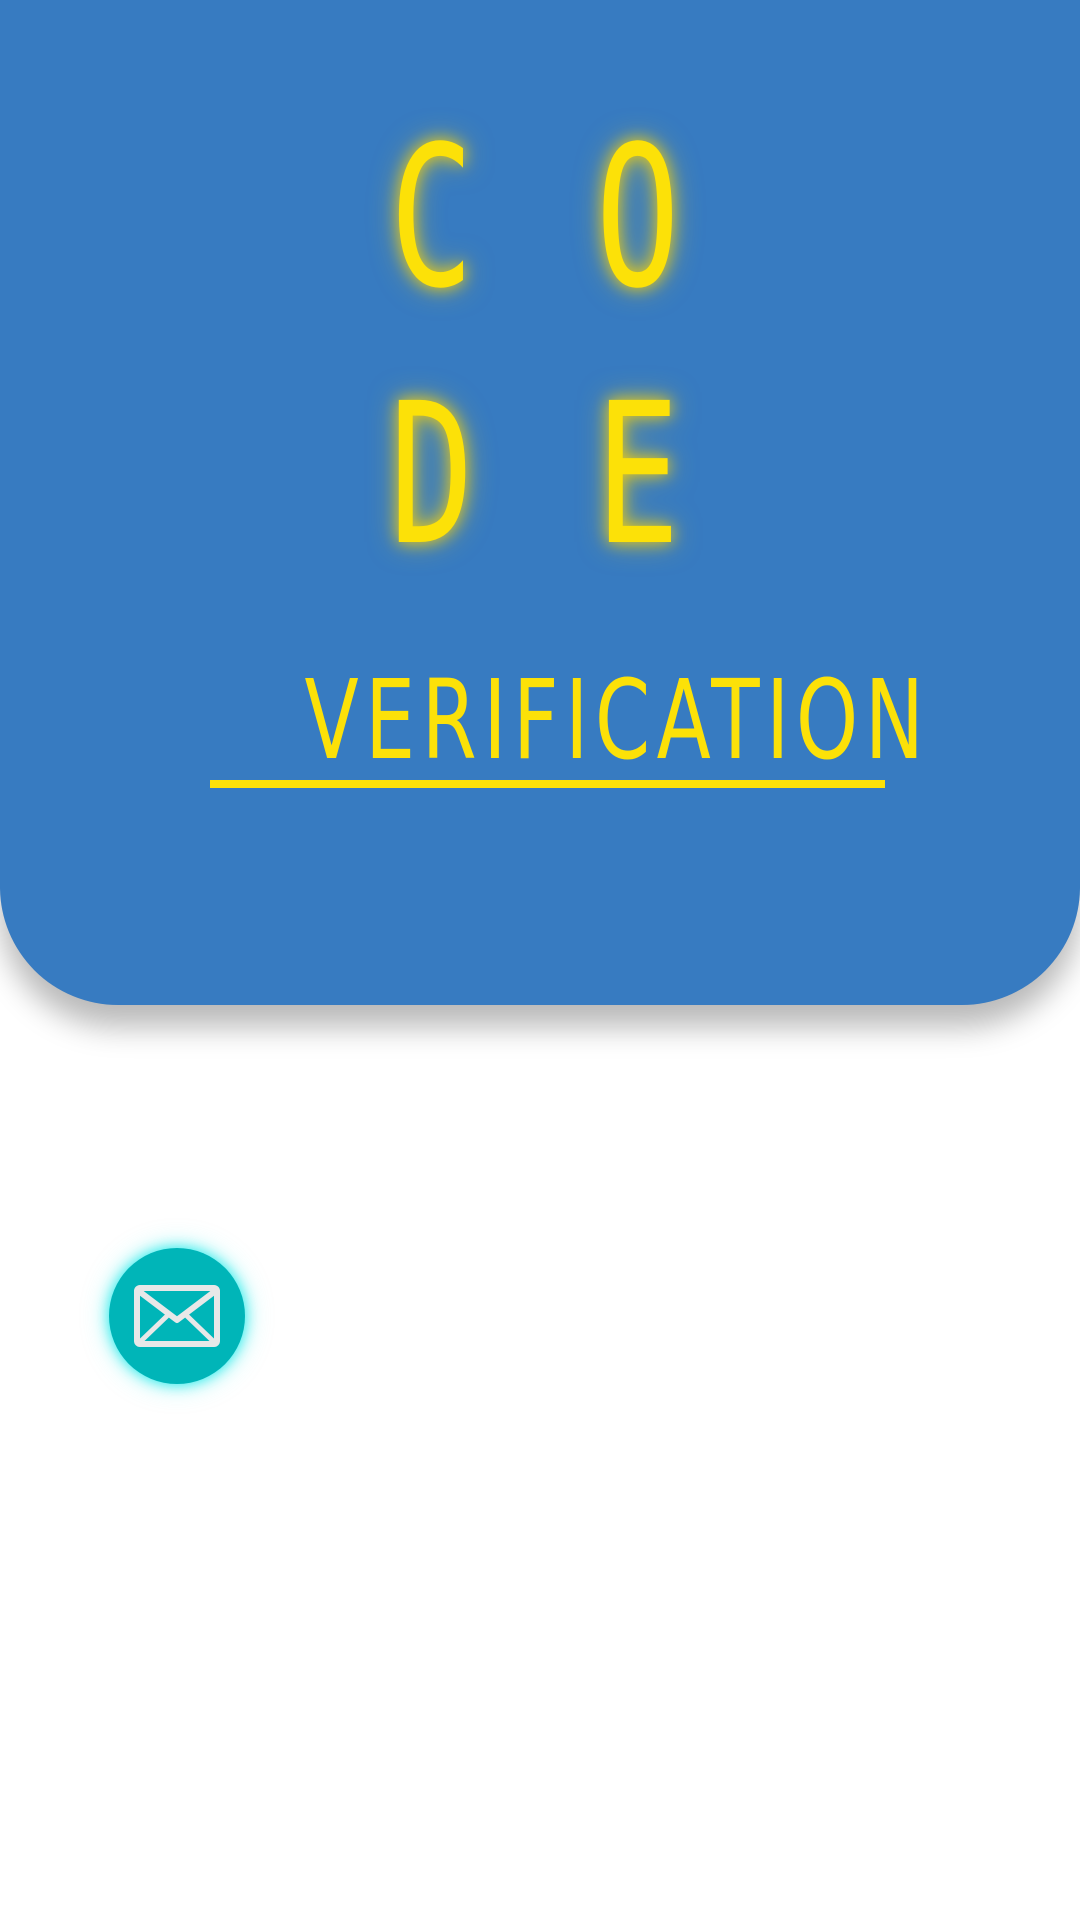 This screenshot has width=1080, height=1920. I want to click on code-letter-o: O, so click(637, 217).